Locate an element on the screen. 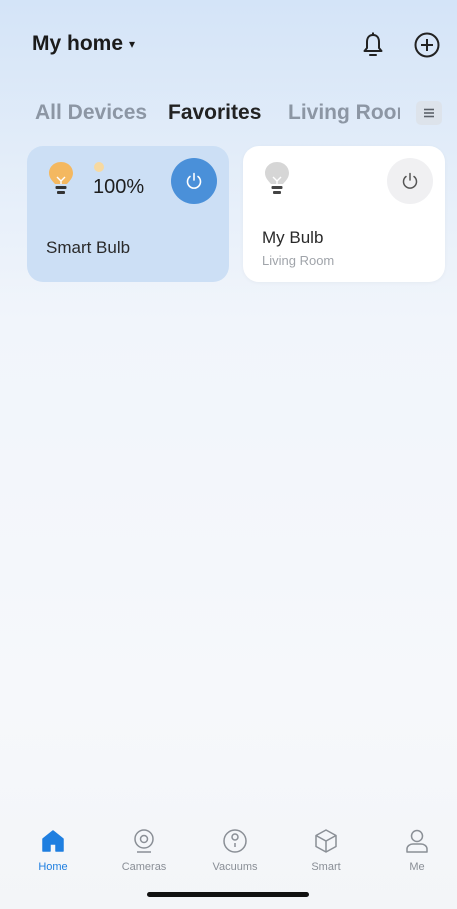 This screenshot has width=457, height=909. cube-icon is located at coordinates (326, 841).